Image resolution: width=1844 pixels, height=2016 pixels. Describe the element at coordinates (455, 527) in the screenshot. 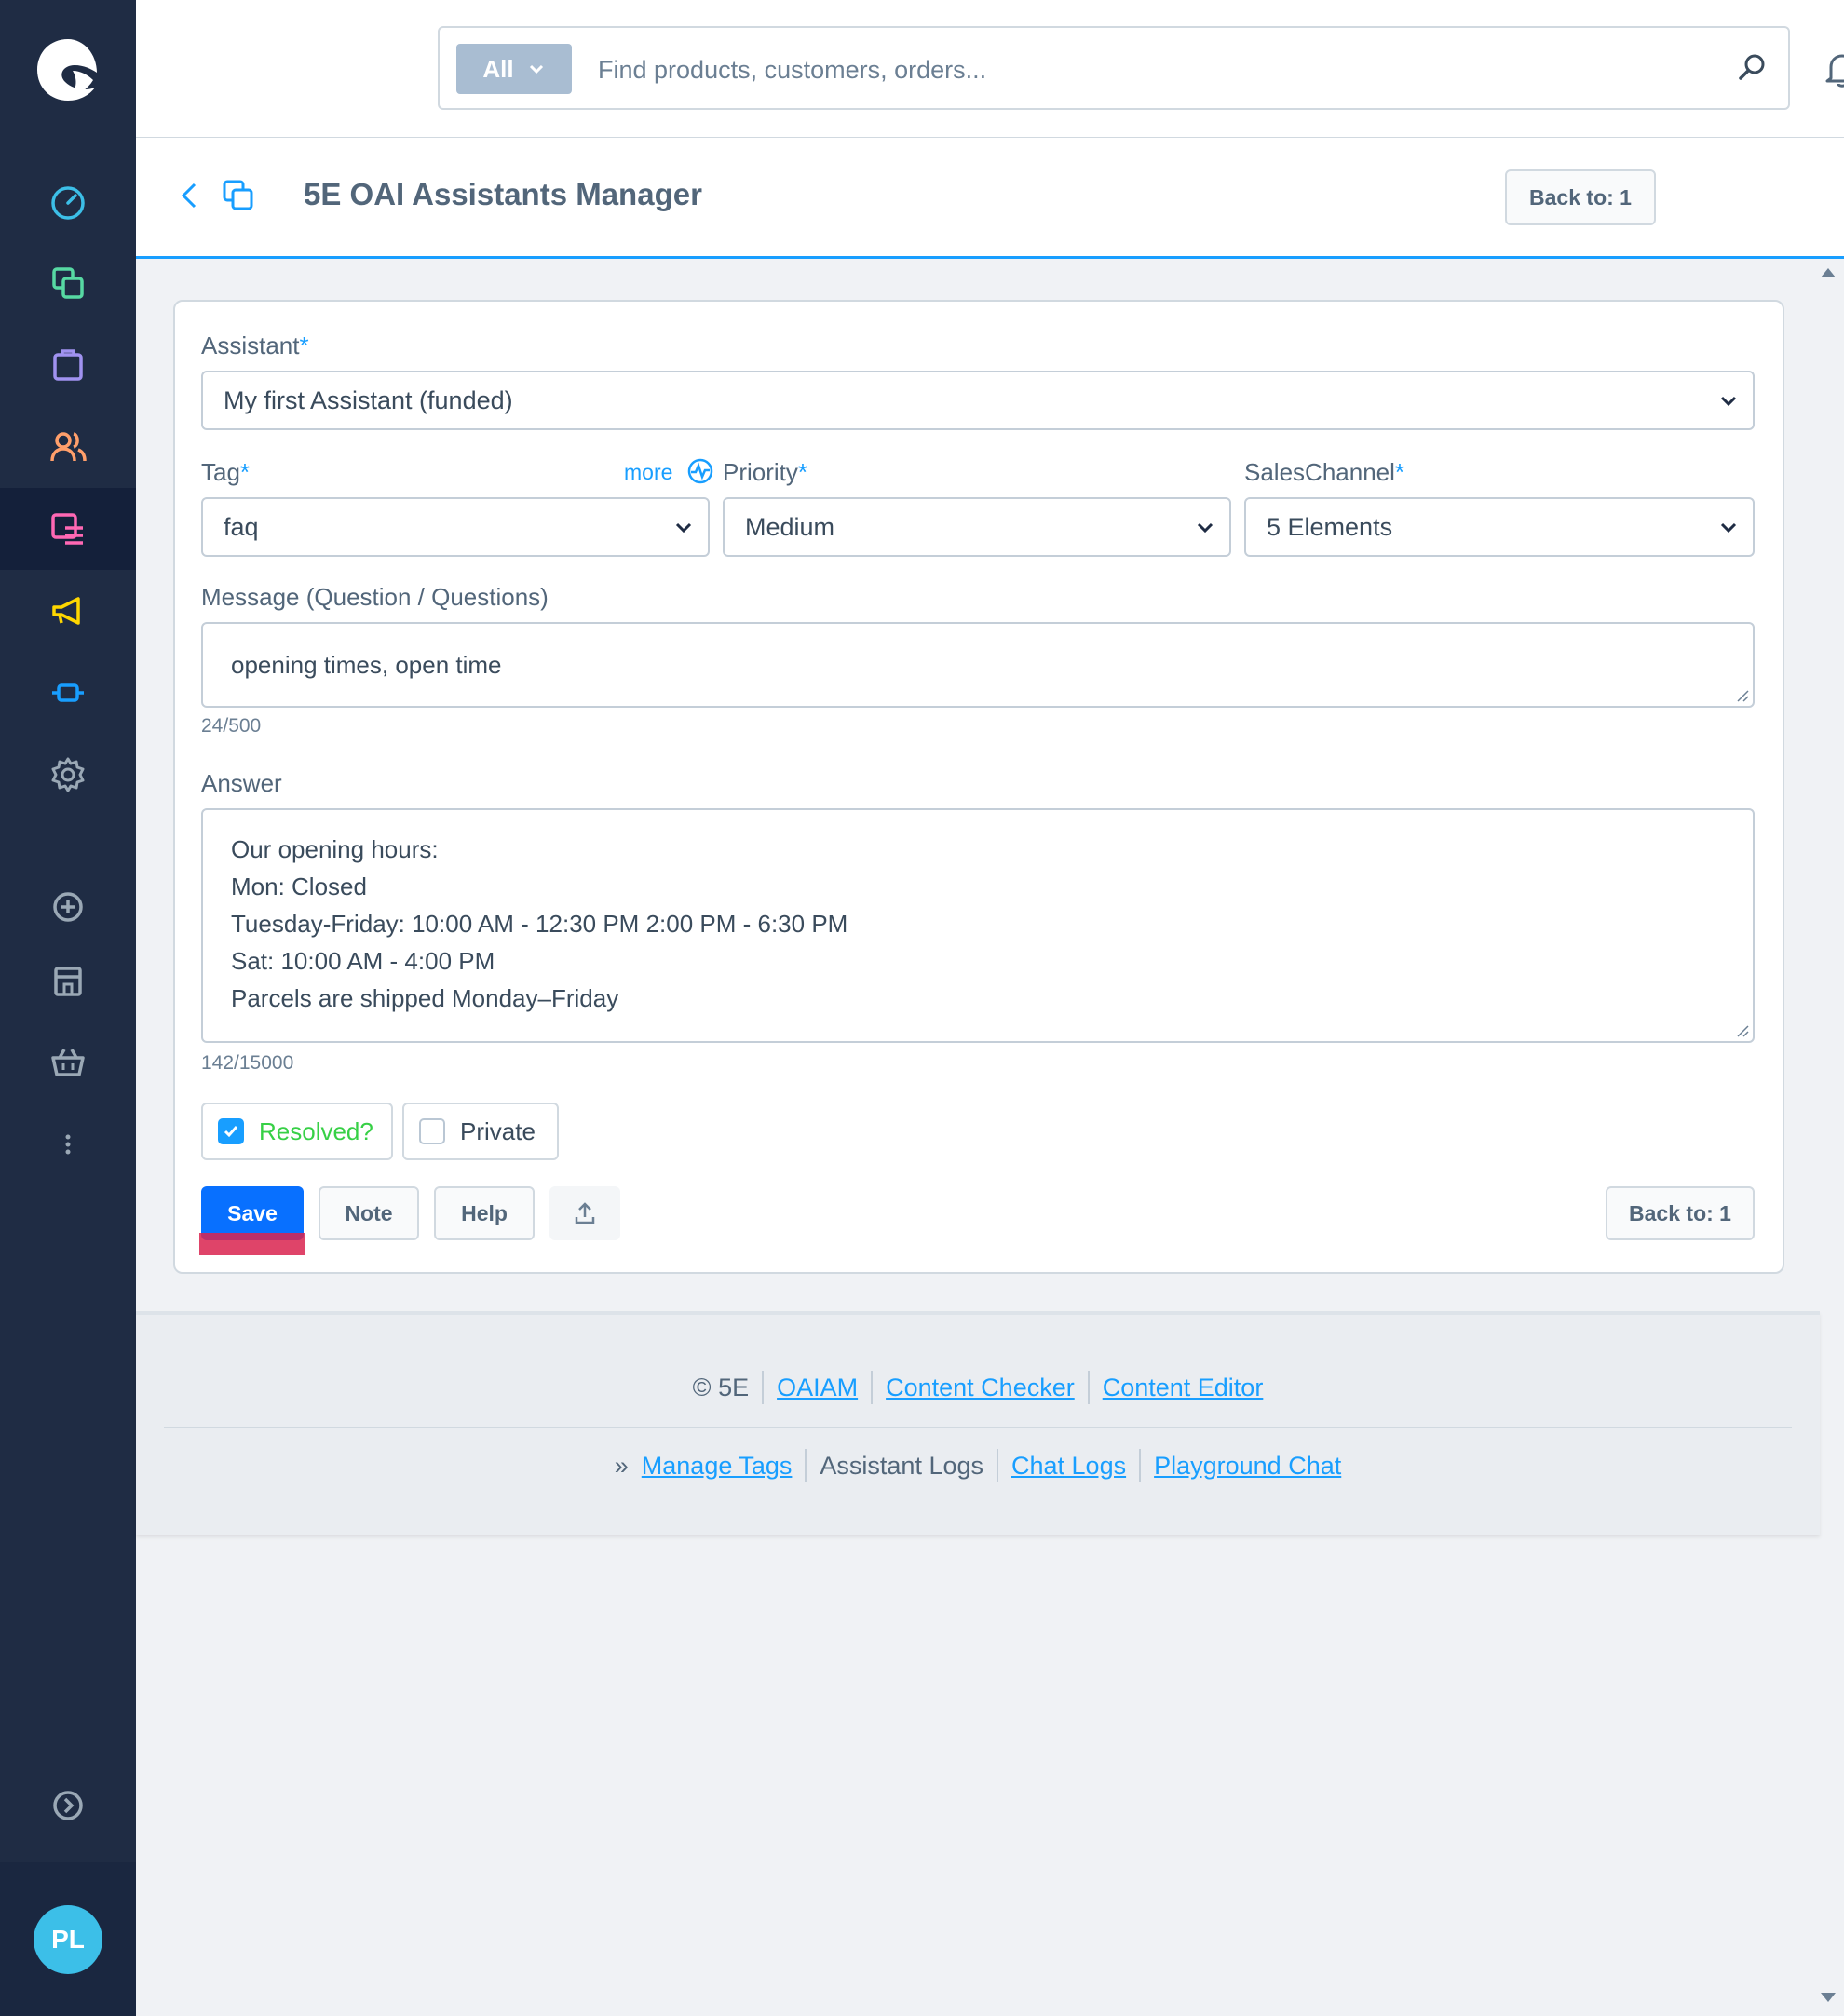

I see `tag-select: faq` at that location.